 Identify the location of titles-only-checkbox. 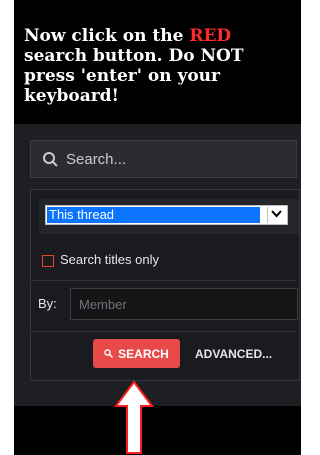
(48, 261).